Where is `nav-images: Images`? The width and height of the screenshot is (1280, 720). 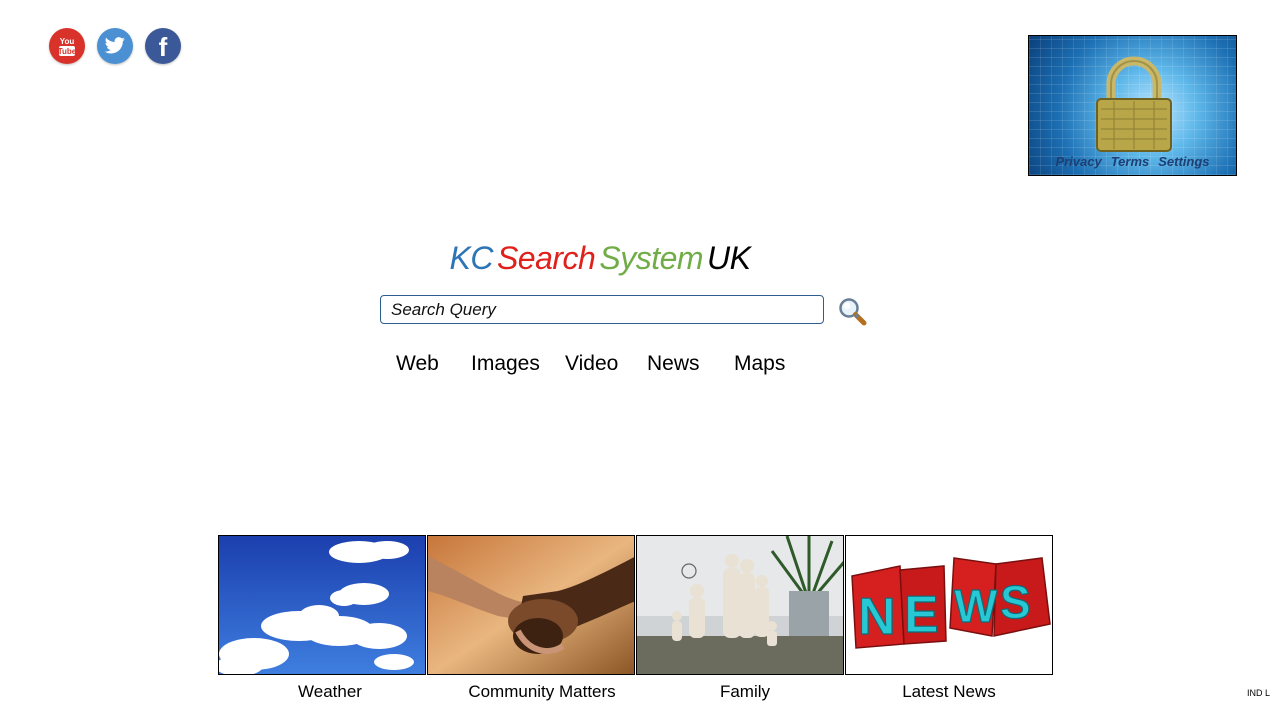
nav-images: Images is located at coordinates (505, 364).